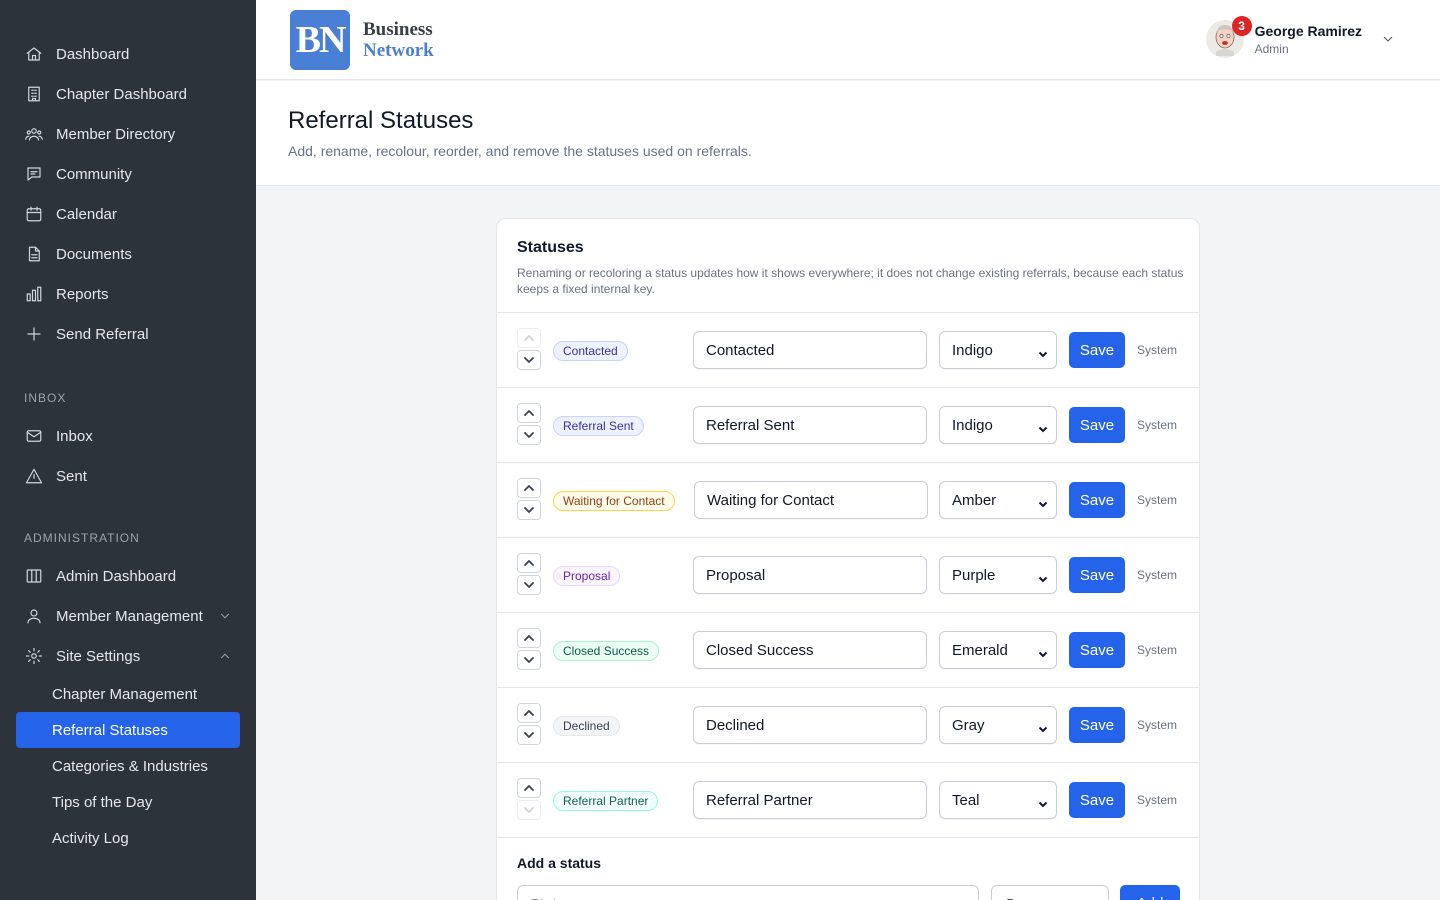 Image resolution: width=1440 pixels, height=900 pixels. What do you see at coordinates (550, 247) in the screenshot?
I see `card-title: Statuses` at bounding box center [550, 247].